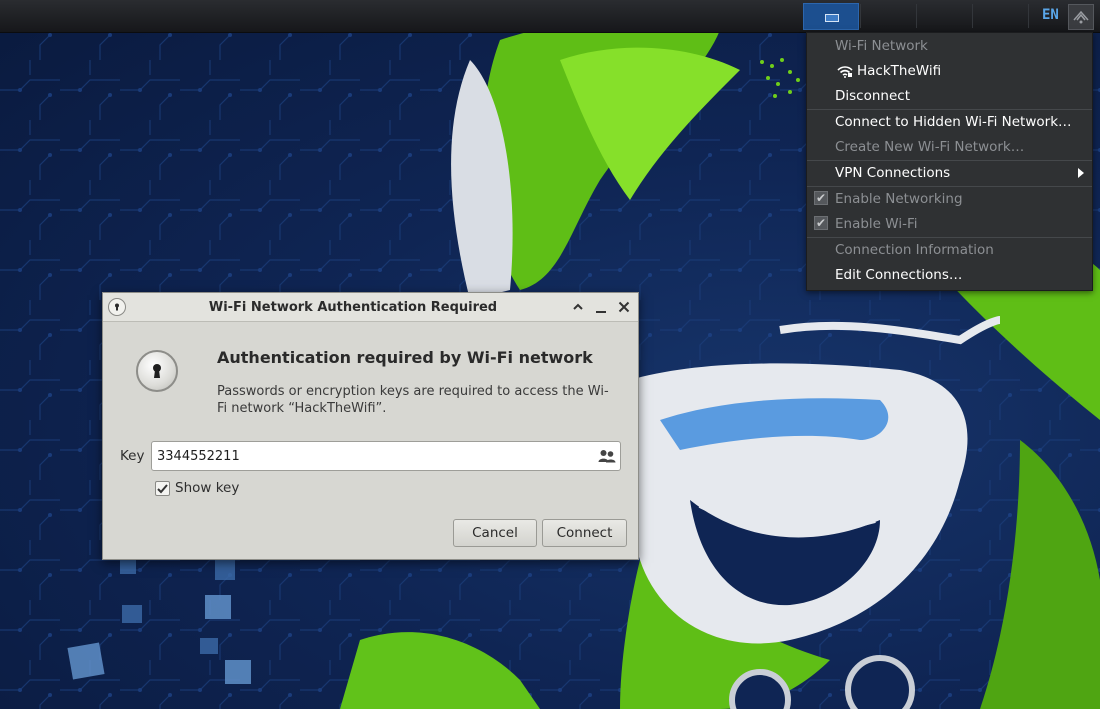  I want to click on people-icon, so click(607, 456).